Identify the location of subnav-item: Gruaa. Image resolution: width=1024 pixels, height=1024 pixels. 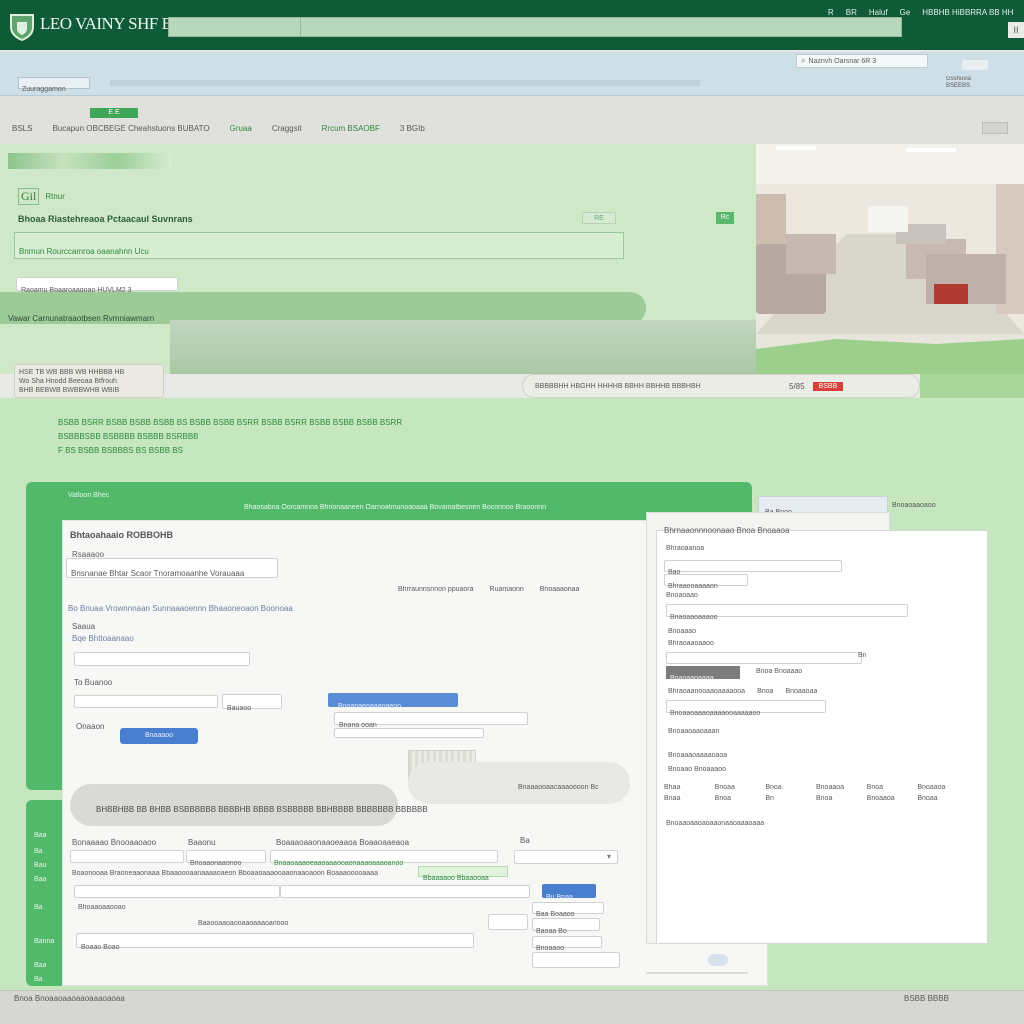
(241, 128).